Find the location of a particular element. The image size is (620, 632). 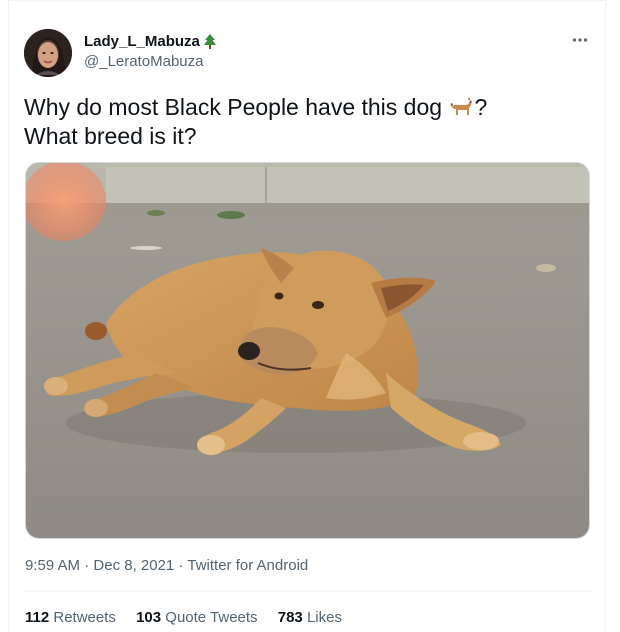

tweet-header: Lady_L_Mabuza @_LeratoMabuza is located at coordinates (308, 55).